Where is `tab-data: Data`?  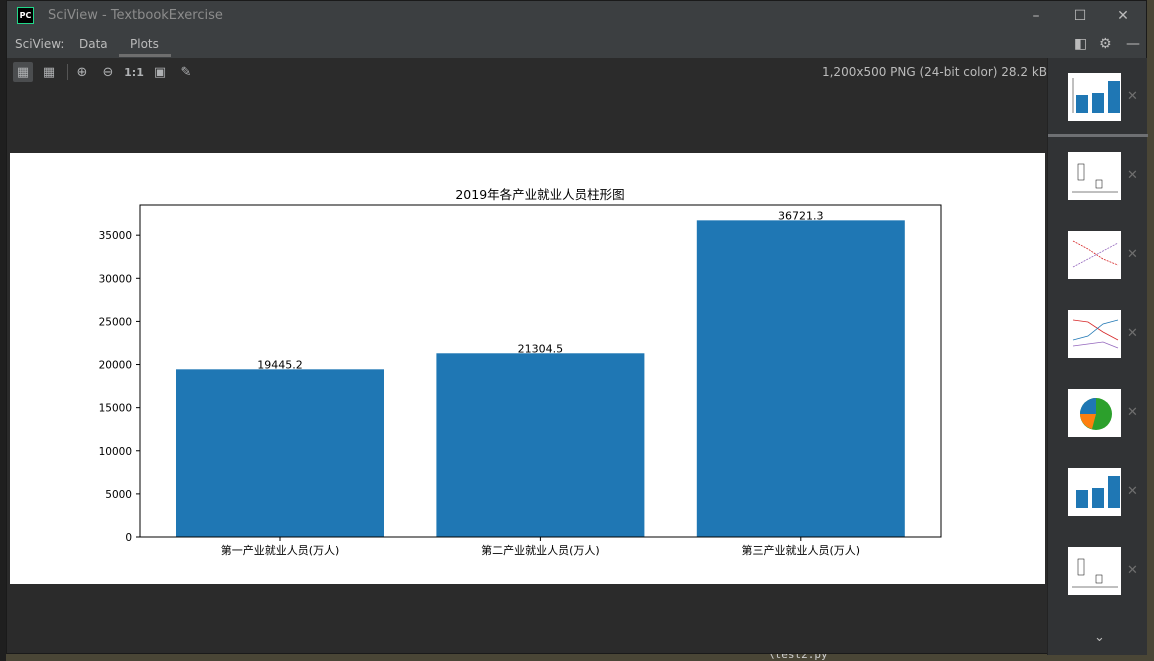
tab-data: Data is located at coordinates (93, 44).